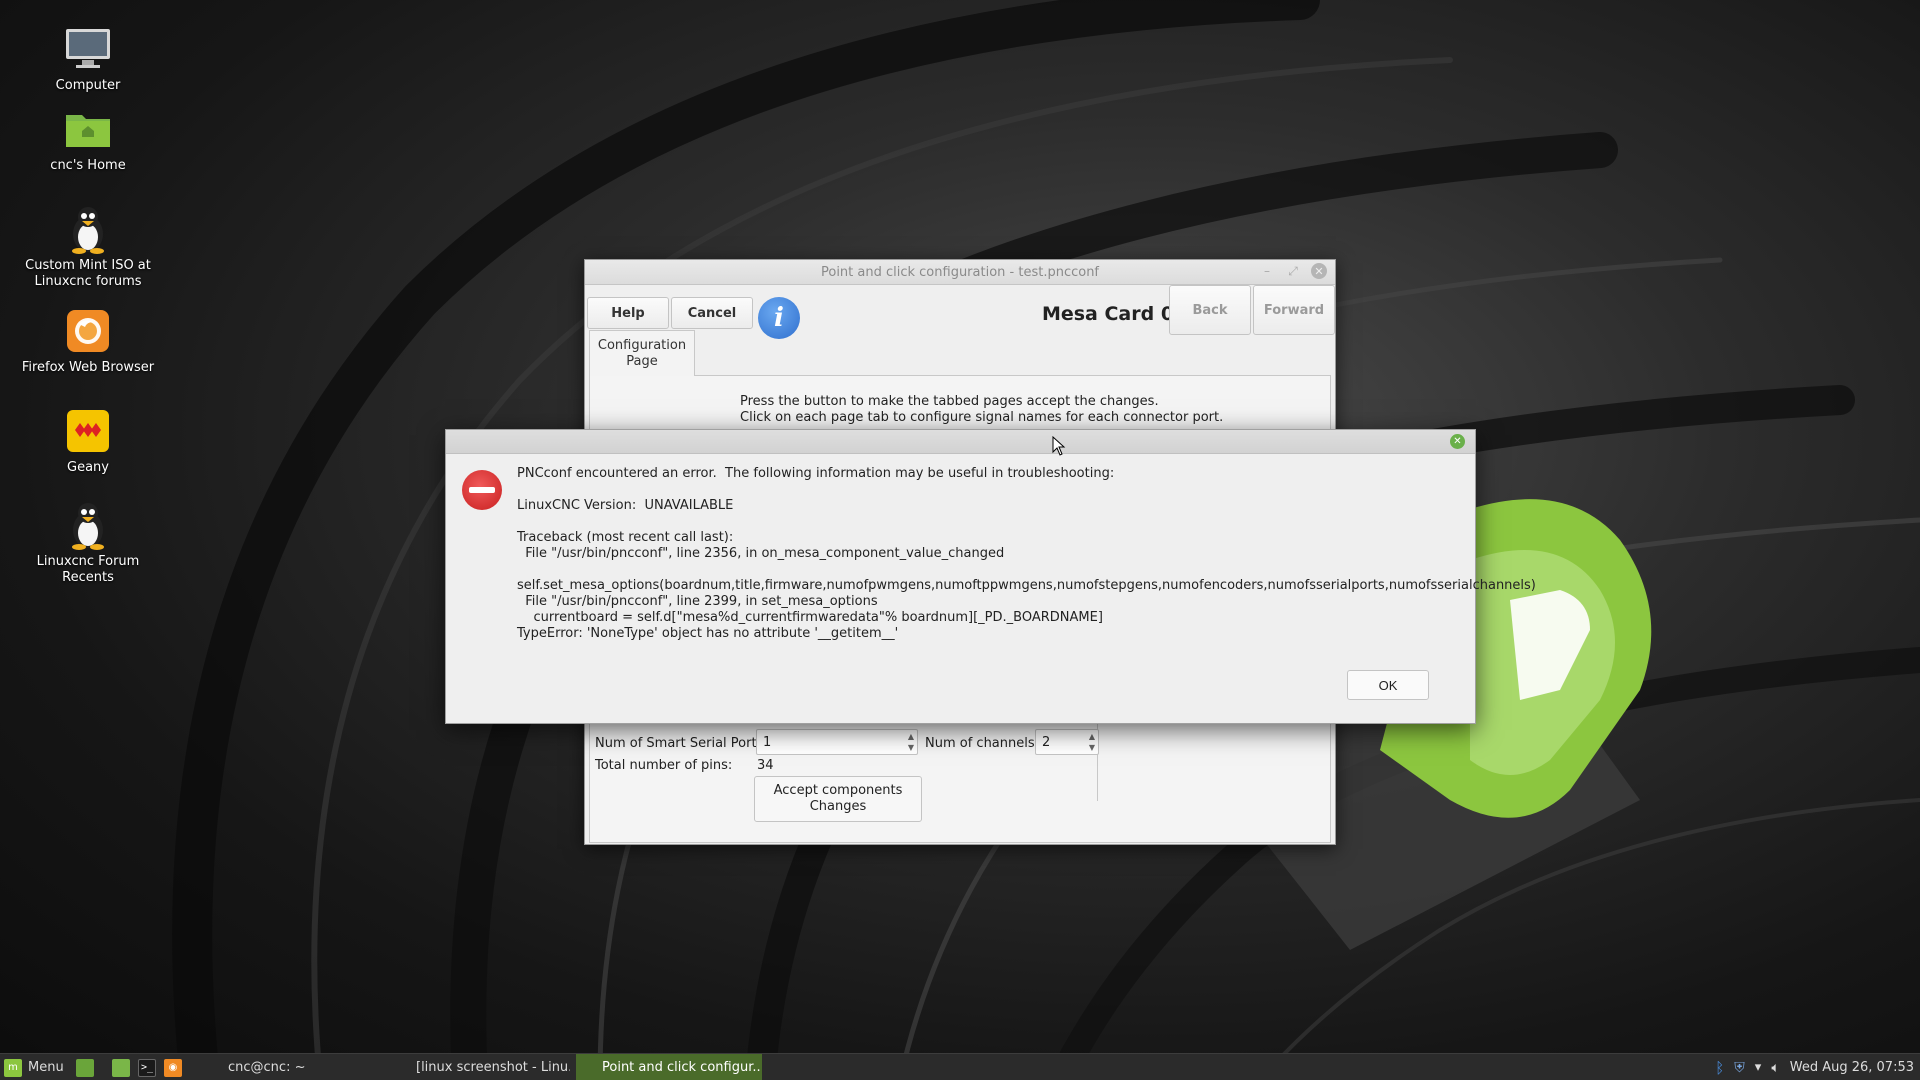 This screenshot has height=1080, width=1920. Describe the element at coordinates (88, 165) in the screenshot. I see `desktop-icon-label: cnc's Home` at that location.